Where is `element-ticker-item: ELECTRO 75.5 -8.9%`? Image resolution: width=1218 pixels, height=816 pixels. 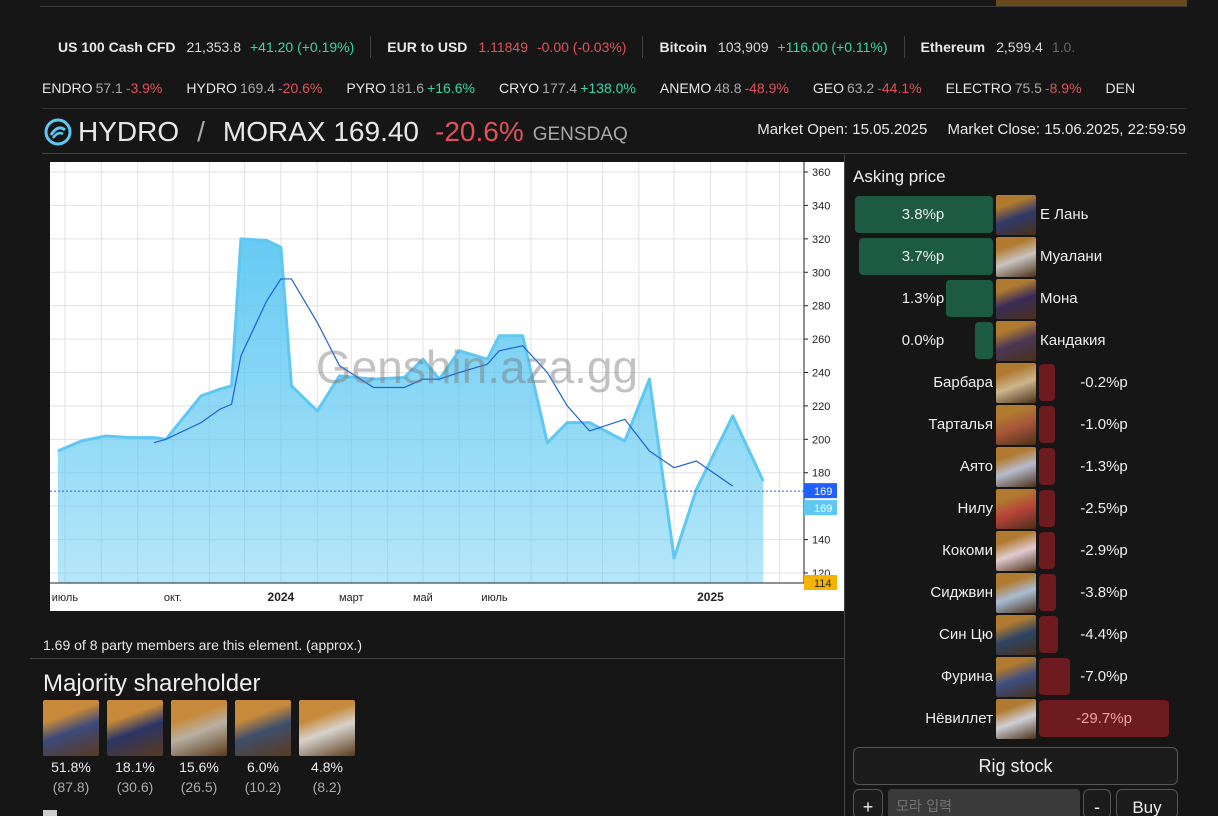 element-ticker-item: ELECTRO 75.5 -8.9% is located at coordinates (1014, 88).